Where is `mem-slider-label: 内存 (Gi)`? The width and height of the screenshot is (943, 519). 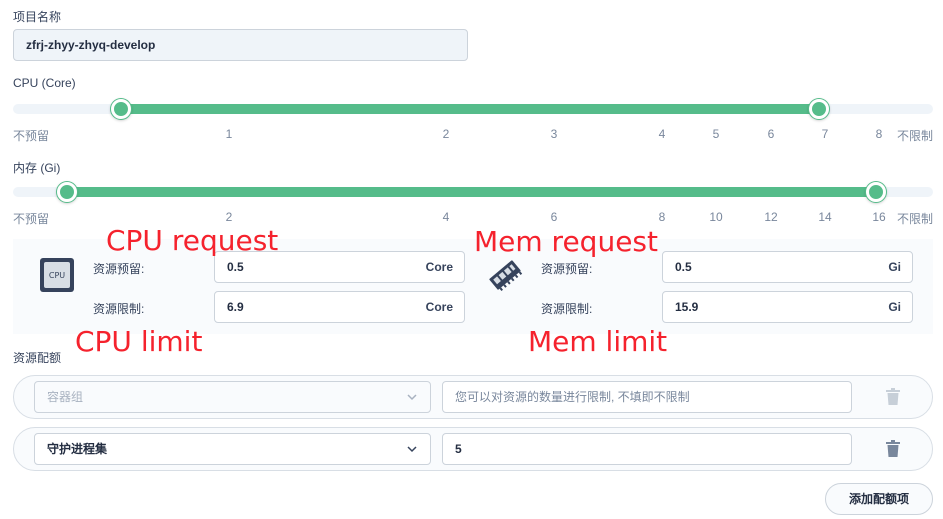
mem-slider-label: 内存 (Gi) is located at coordinates (37, 168).